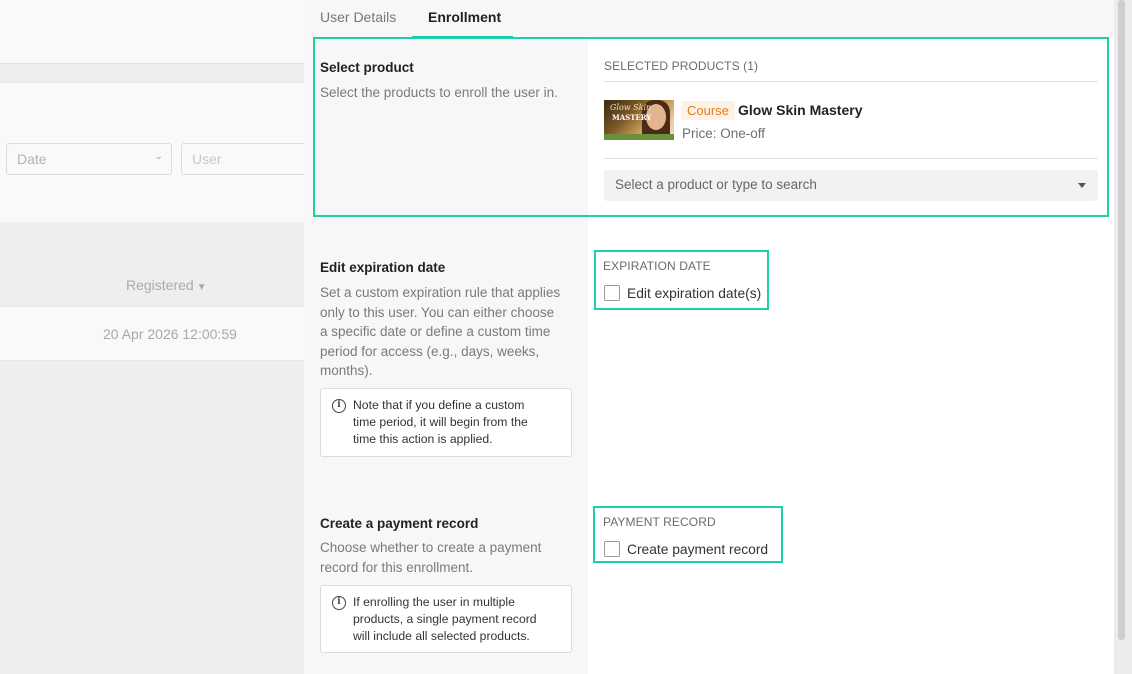  I want to click on registered-column-label: Registered, so click(160, 285).